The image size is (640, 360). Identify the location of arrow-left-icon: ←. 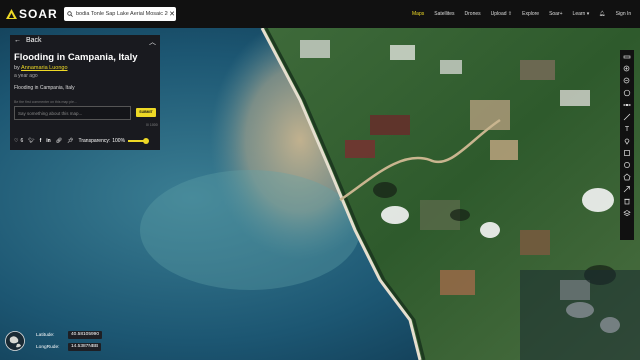
(17, 40).